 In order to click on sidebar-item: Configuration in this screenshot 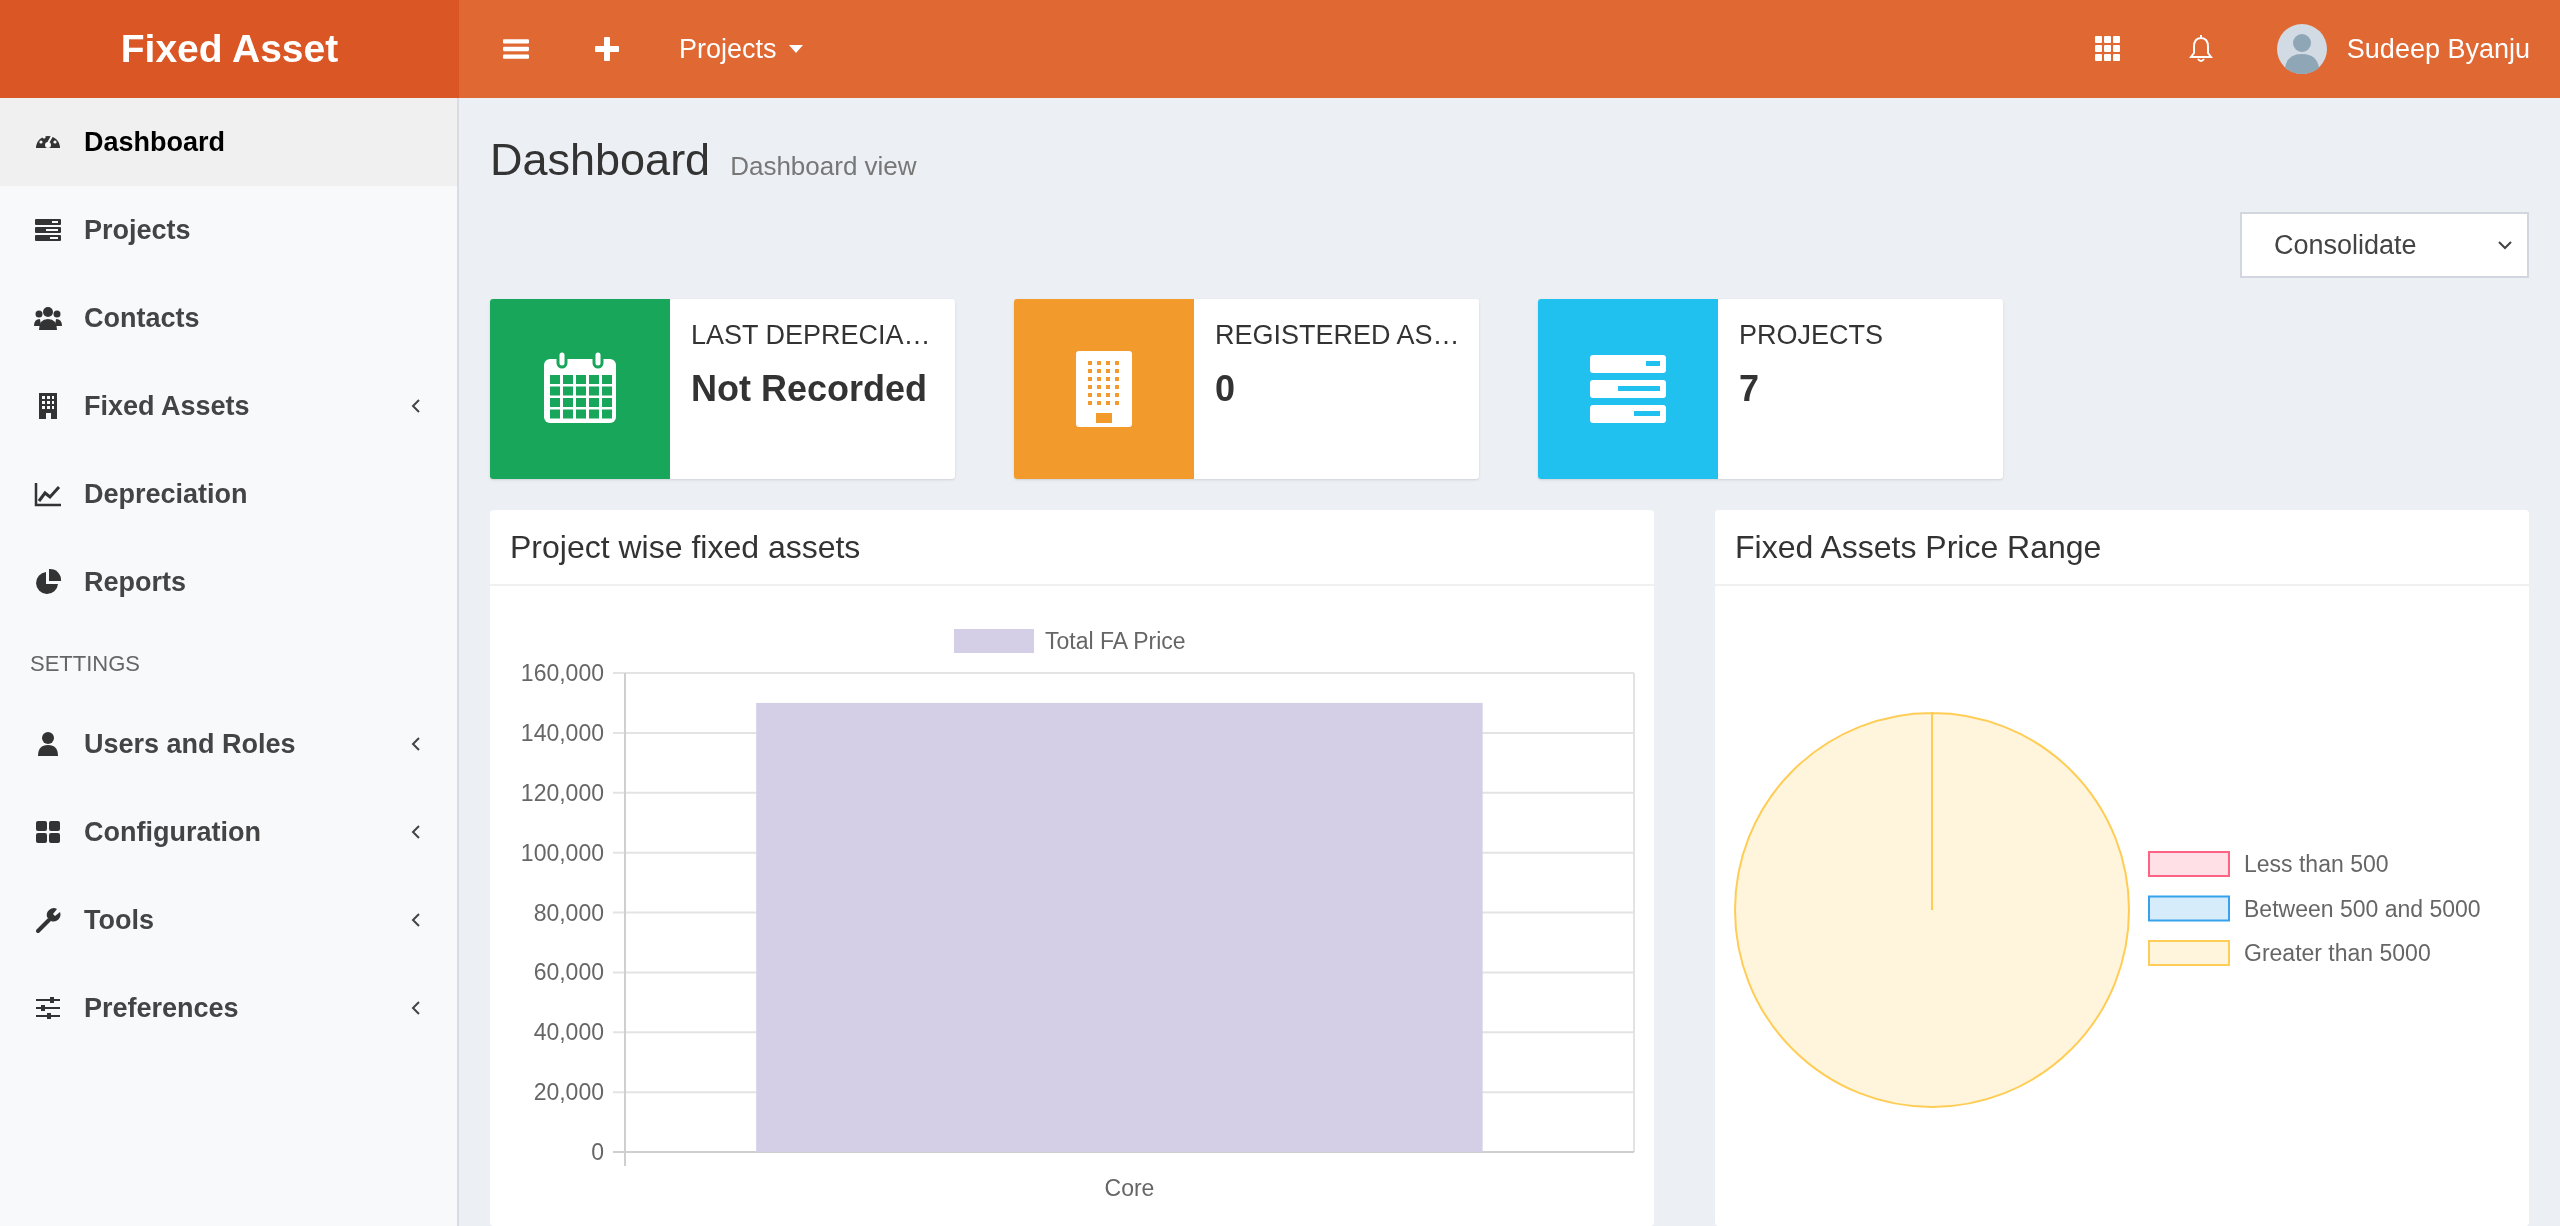, I will do `click(228, 832)`.